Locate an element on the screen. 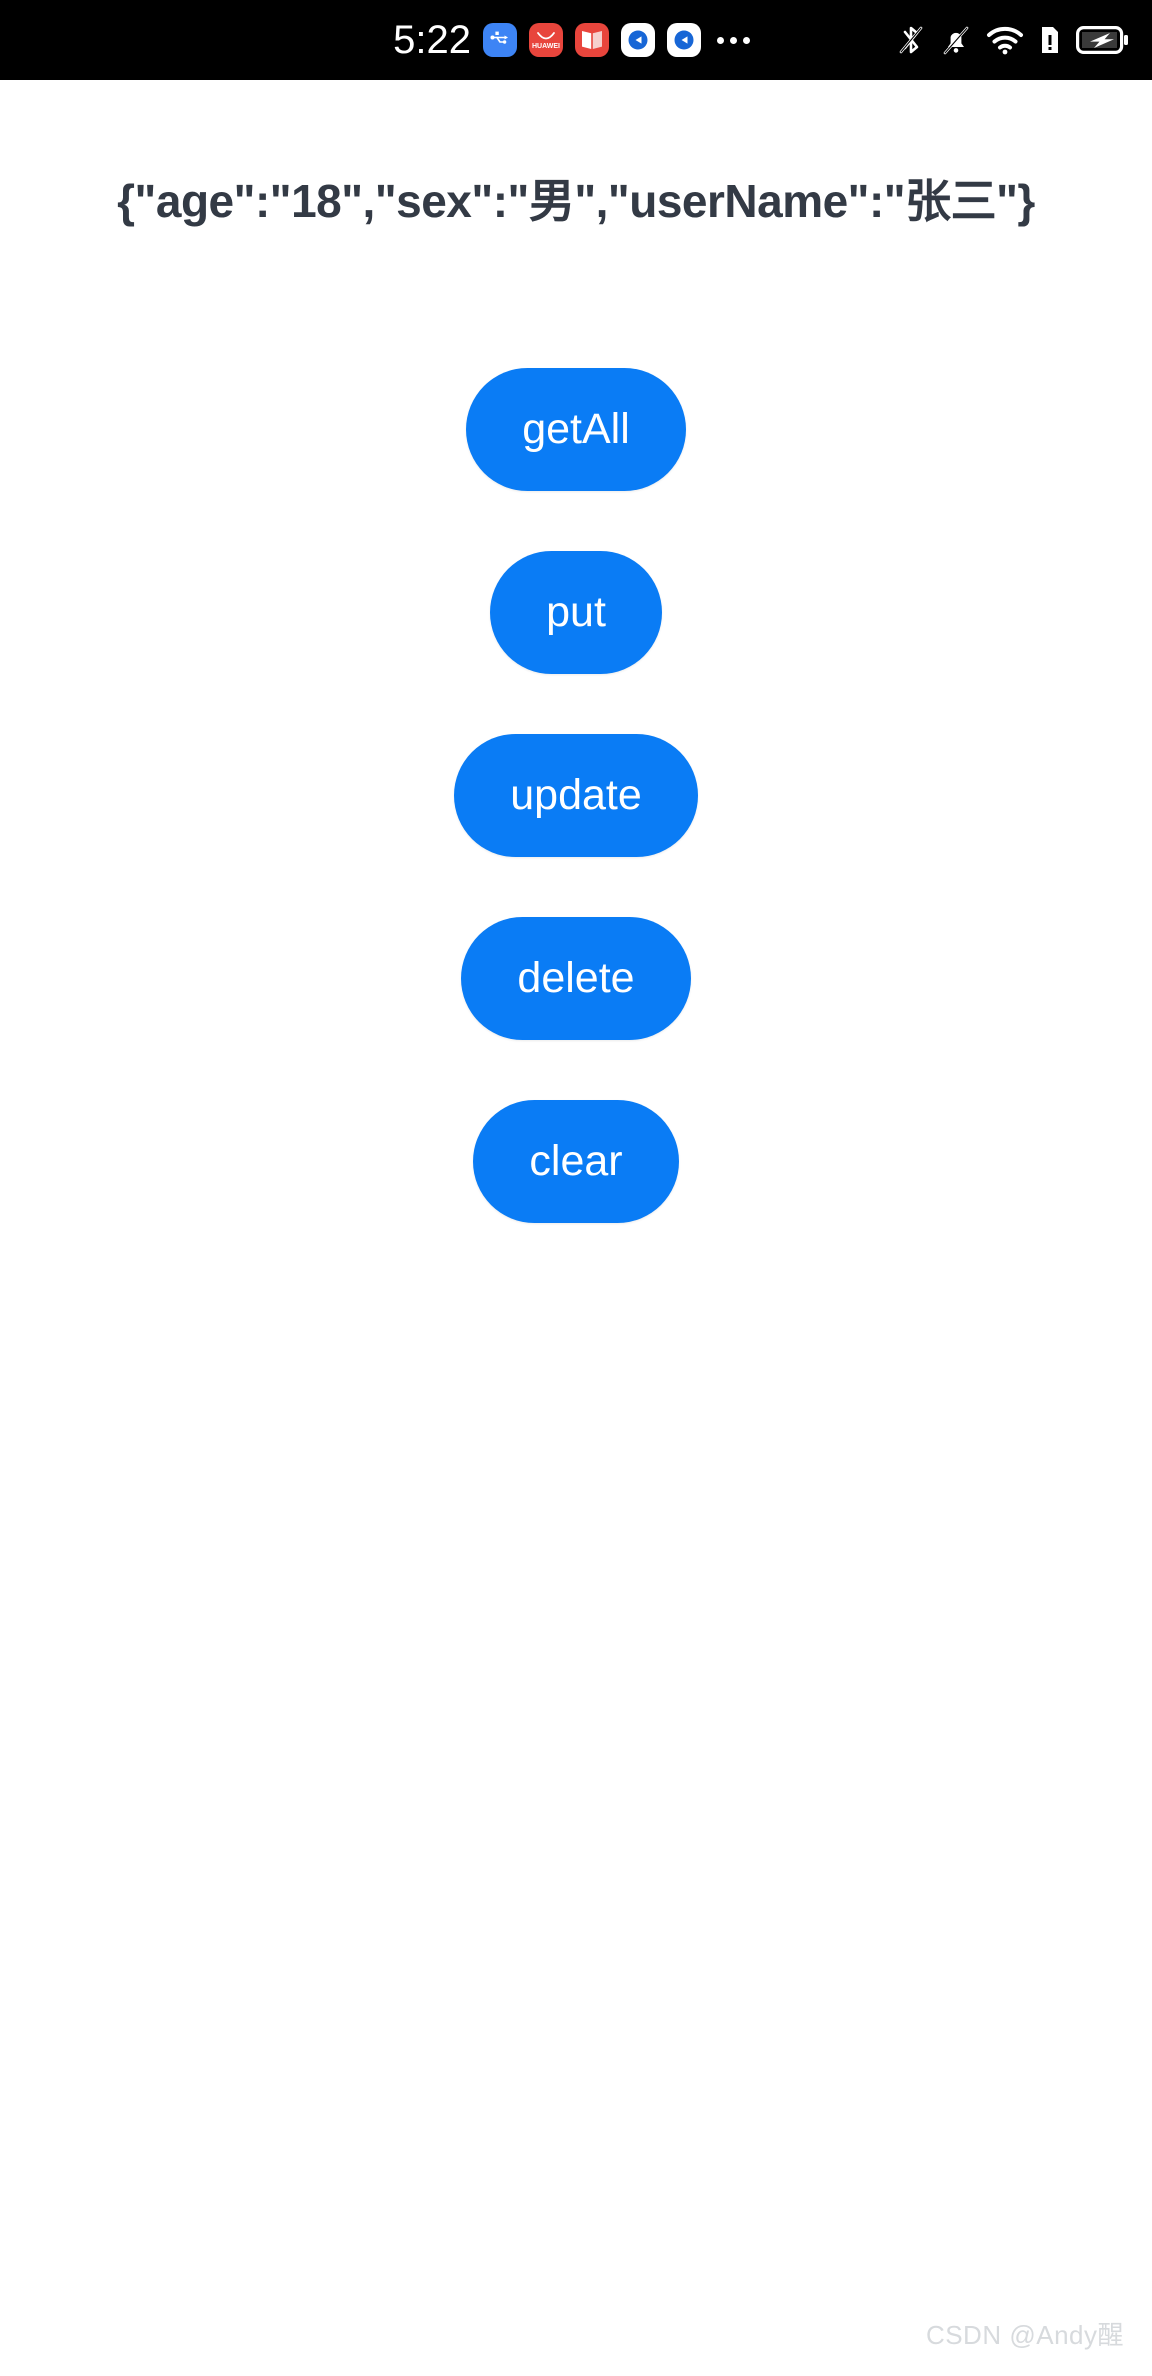 This screenshot has height=2376, width=1152. huawei-app-icon: HUAWEI is located at coordinates (546, 40).